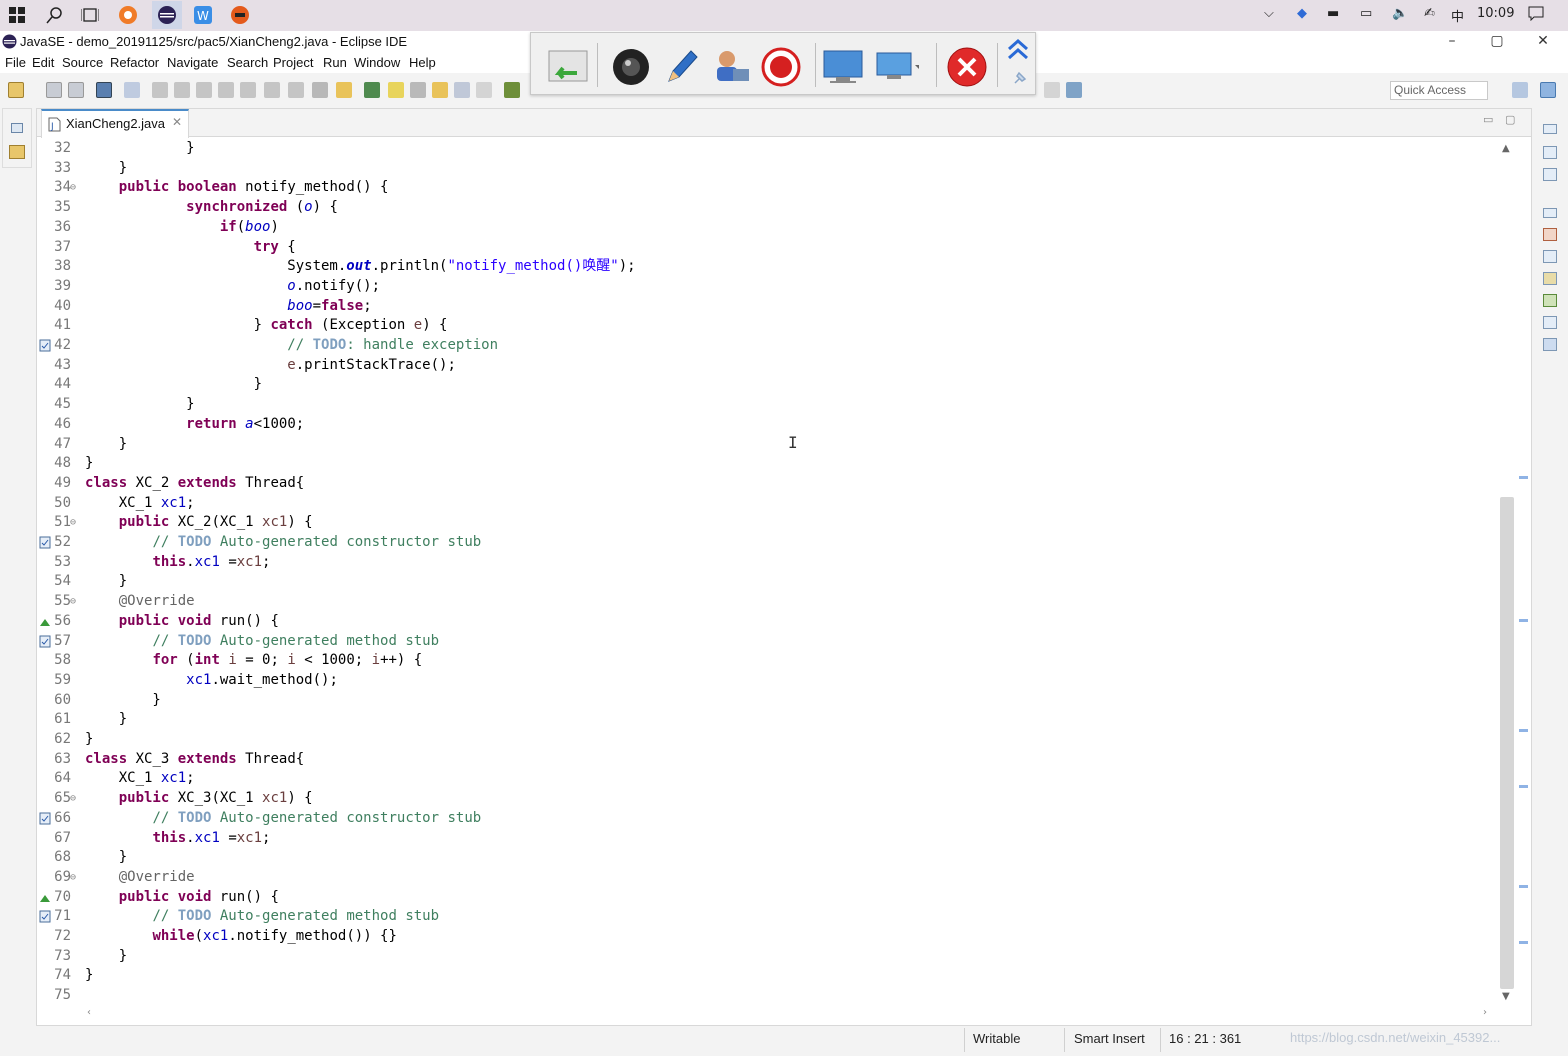  Describe the element at coordinates (767, 976) in the screenshot. I see `code-line: 74}` at that location.